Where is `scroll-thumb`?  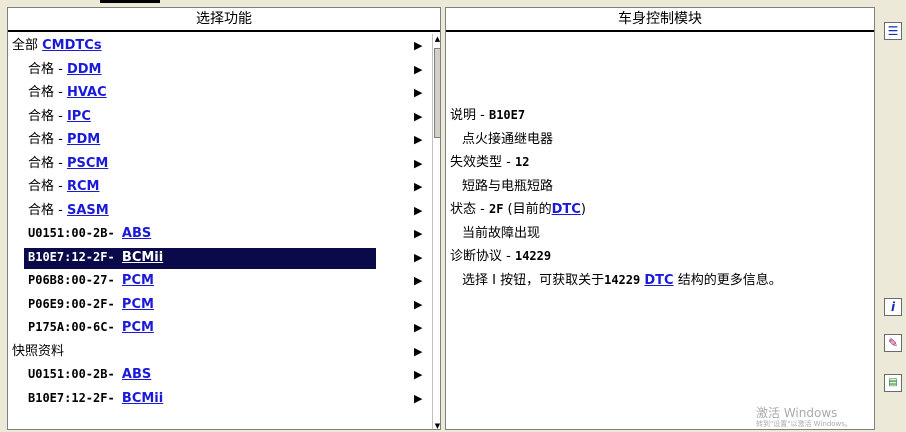 scroll-thumb is located at coordinates (437, 93).